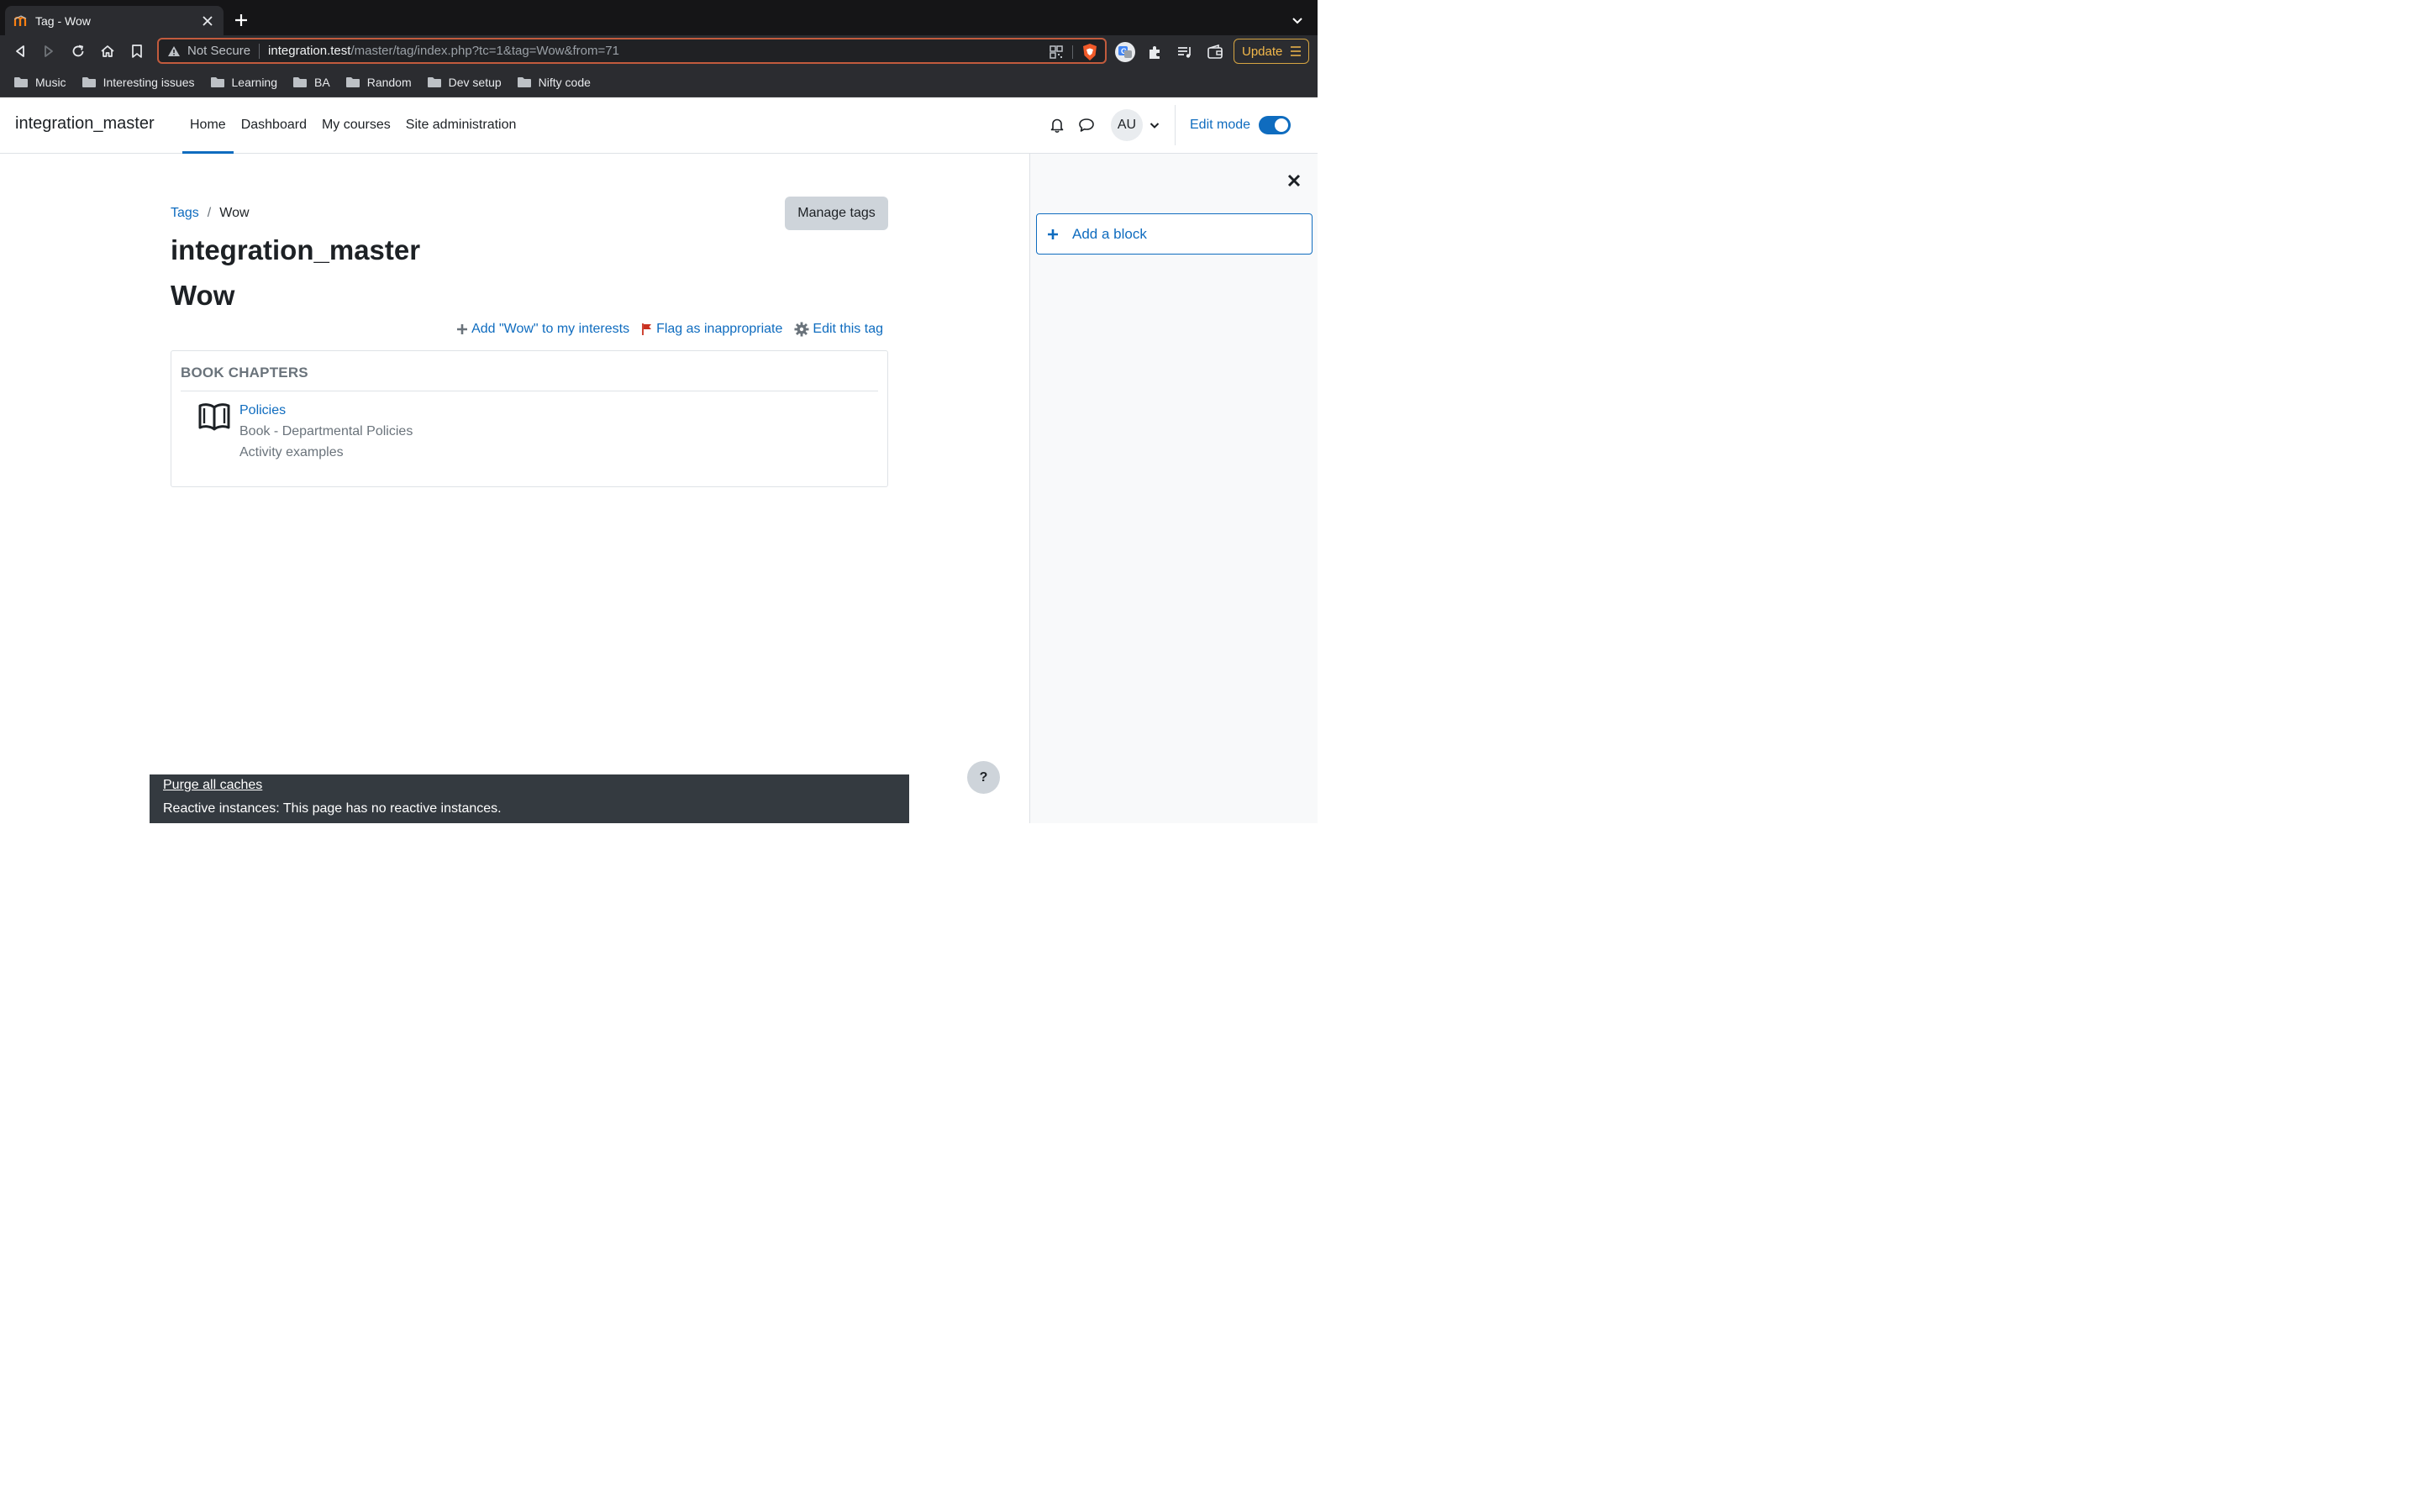  I want to click on warning-icon, so click(174, 51).